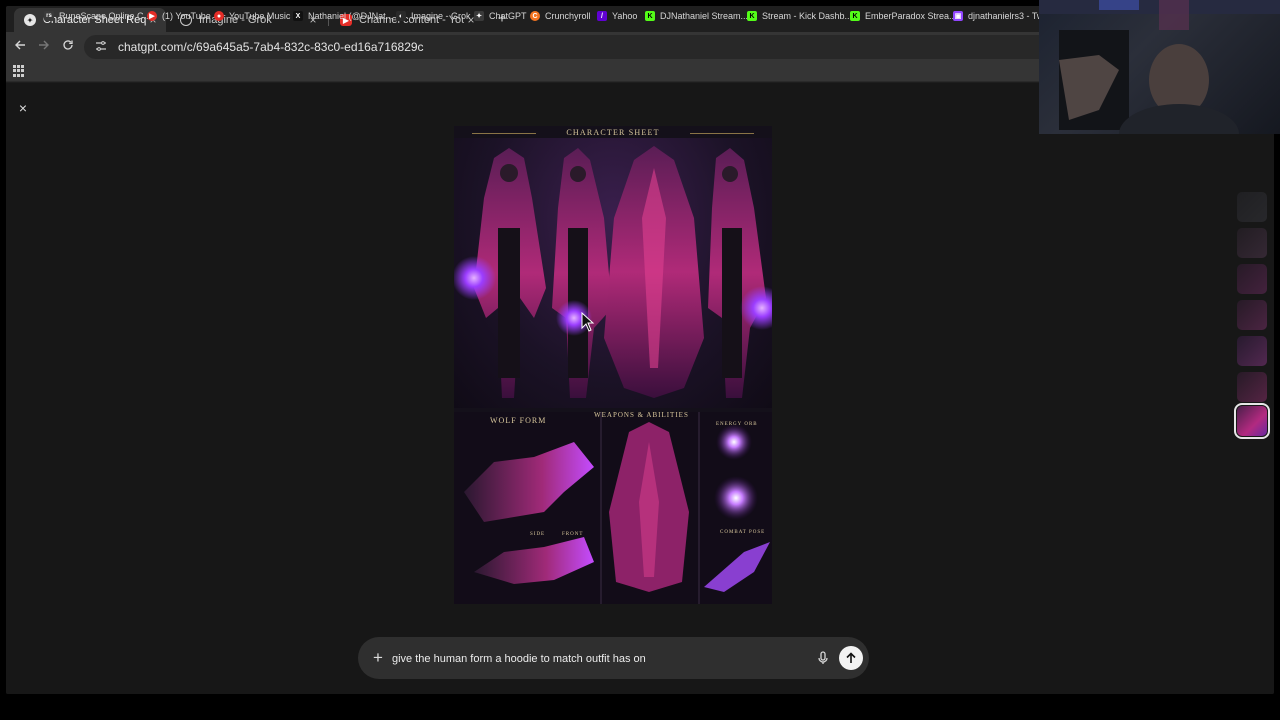  What do you see at coordinates (1008, 16) in the screenshot?
I see `bookmark-label: djnathanielrs3 - Twit` at bounding box center [1008, 16].